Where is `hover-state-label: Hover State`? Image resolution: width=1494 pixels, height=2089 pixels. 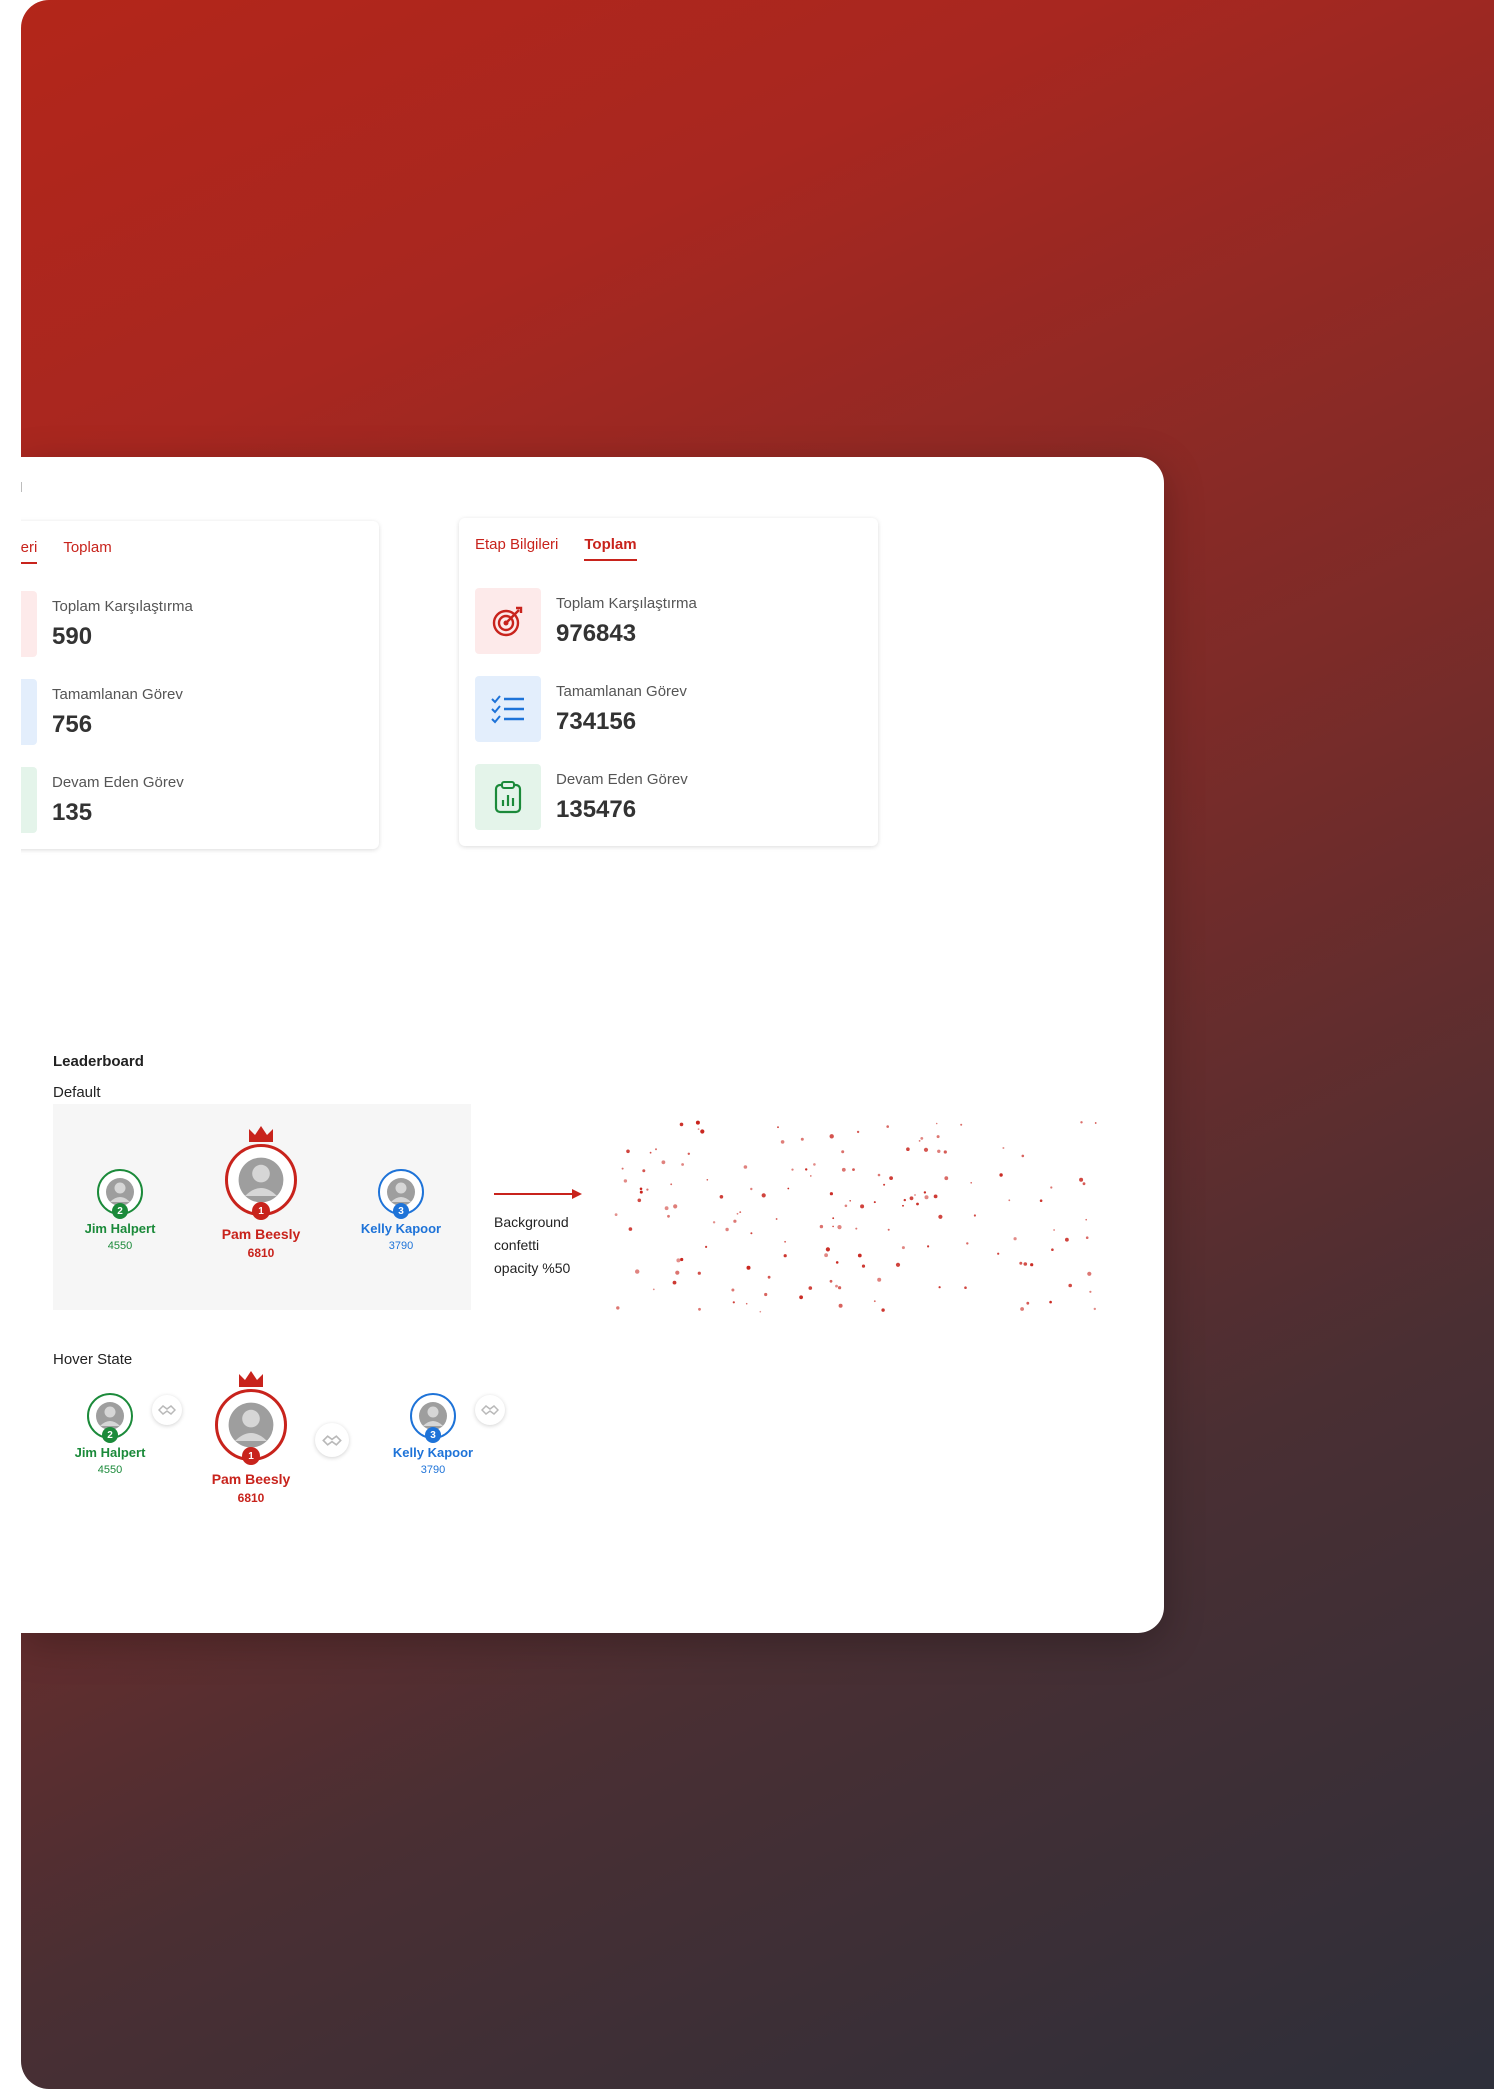
hover-state-label: Hover State is located at coordinates (93, 1359).